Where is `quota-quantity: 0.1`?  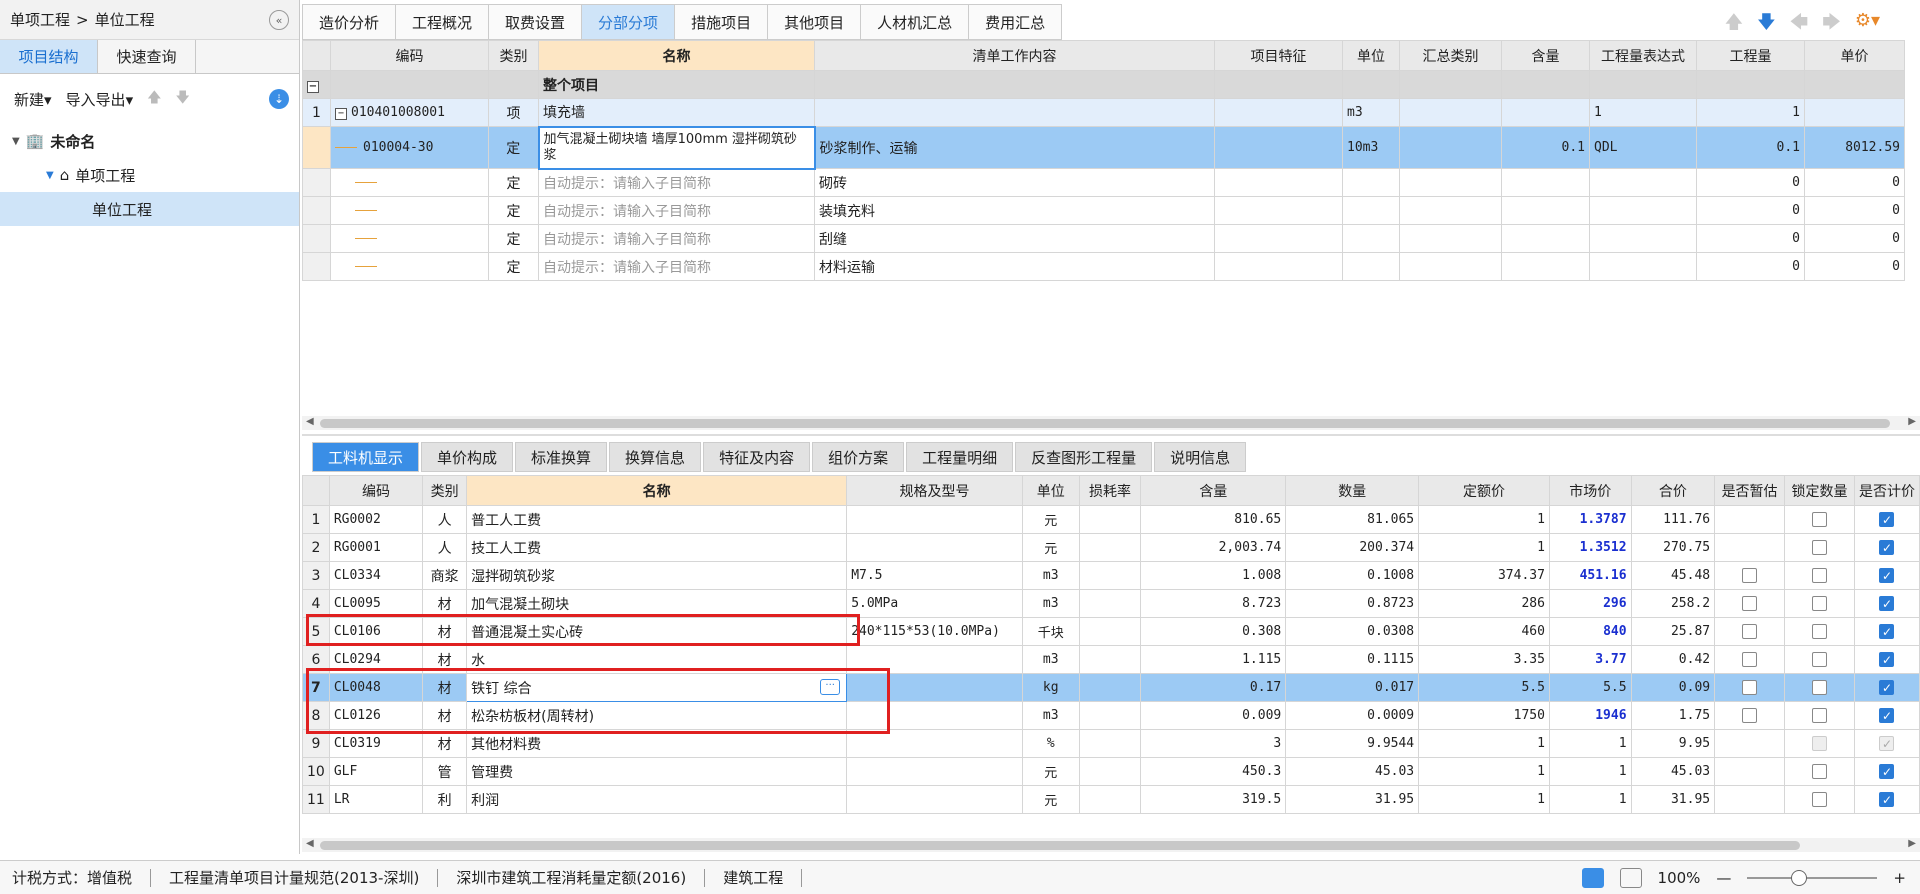 quota-quantity: 0.1 is located at coordinates (1750, 147).